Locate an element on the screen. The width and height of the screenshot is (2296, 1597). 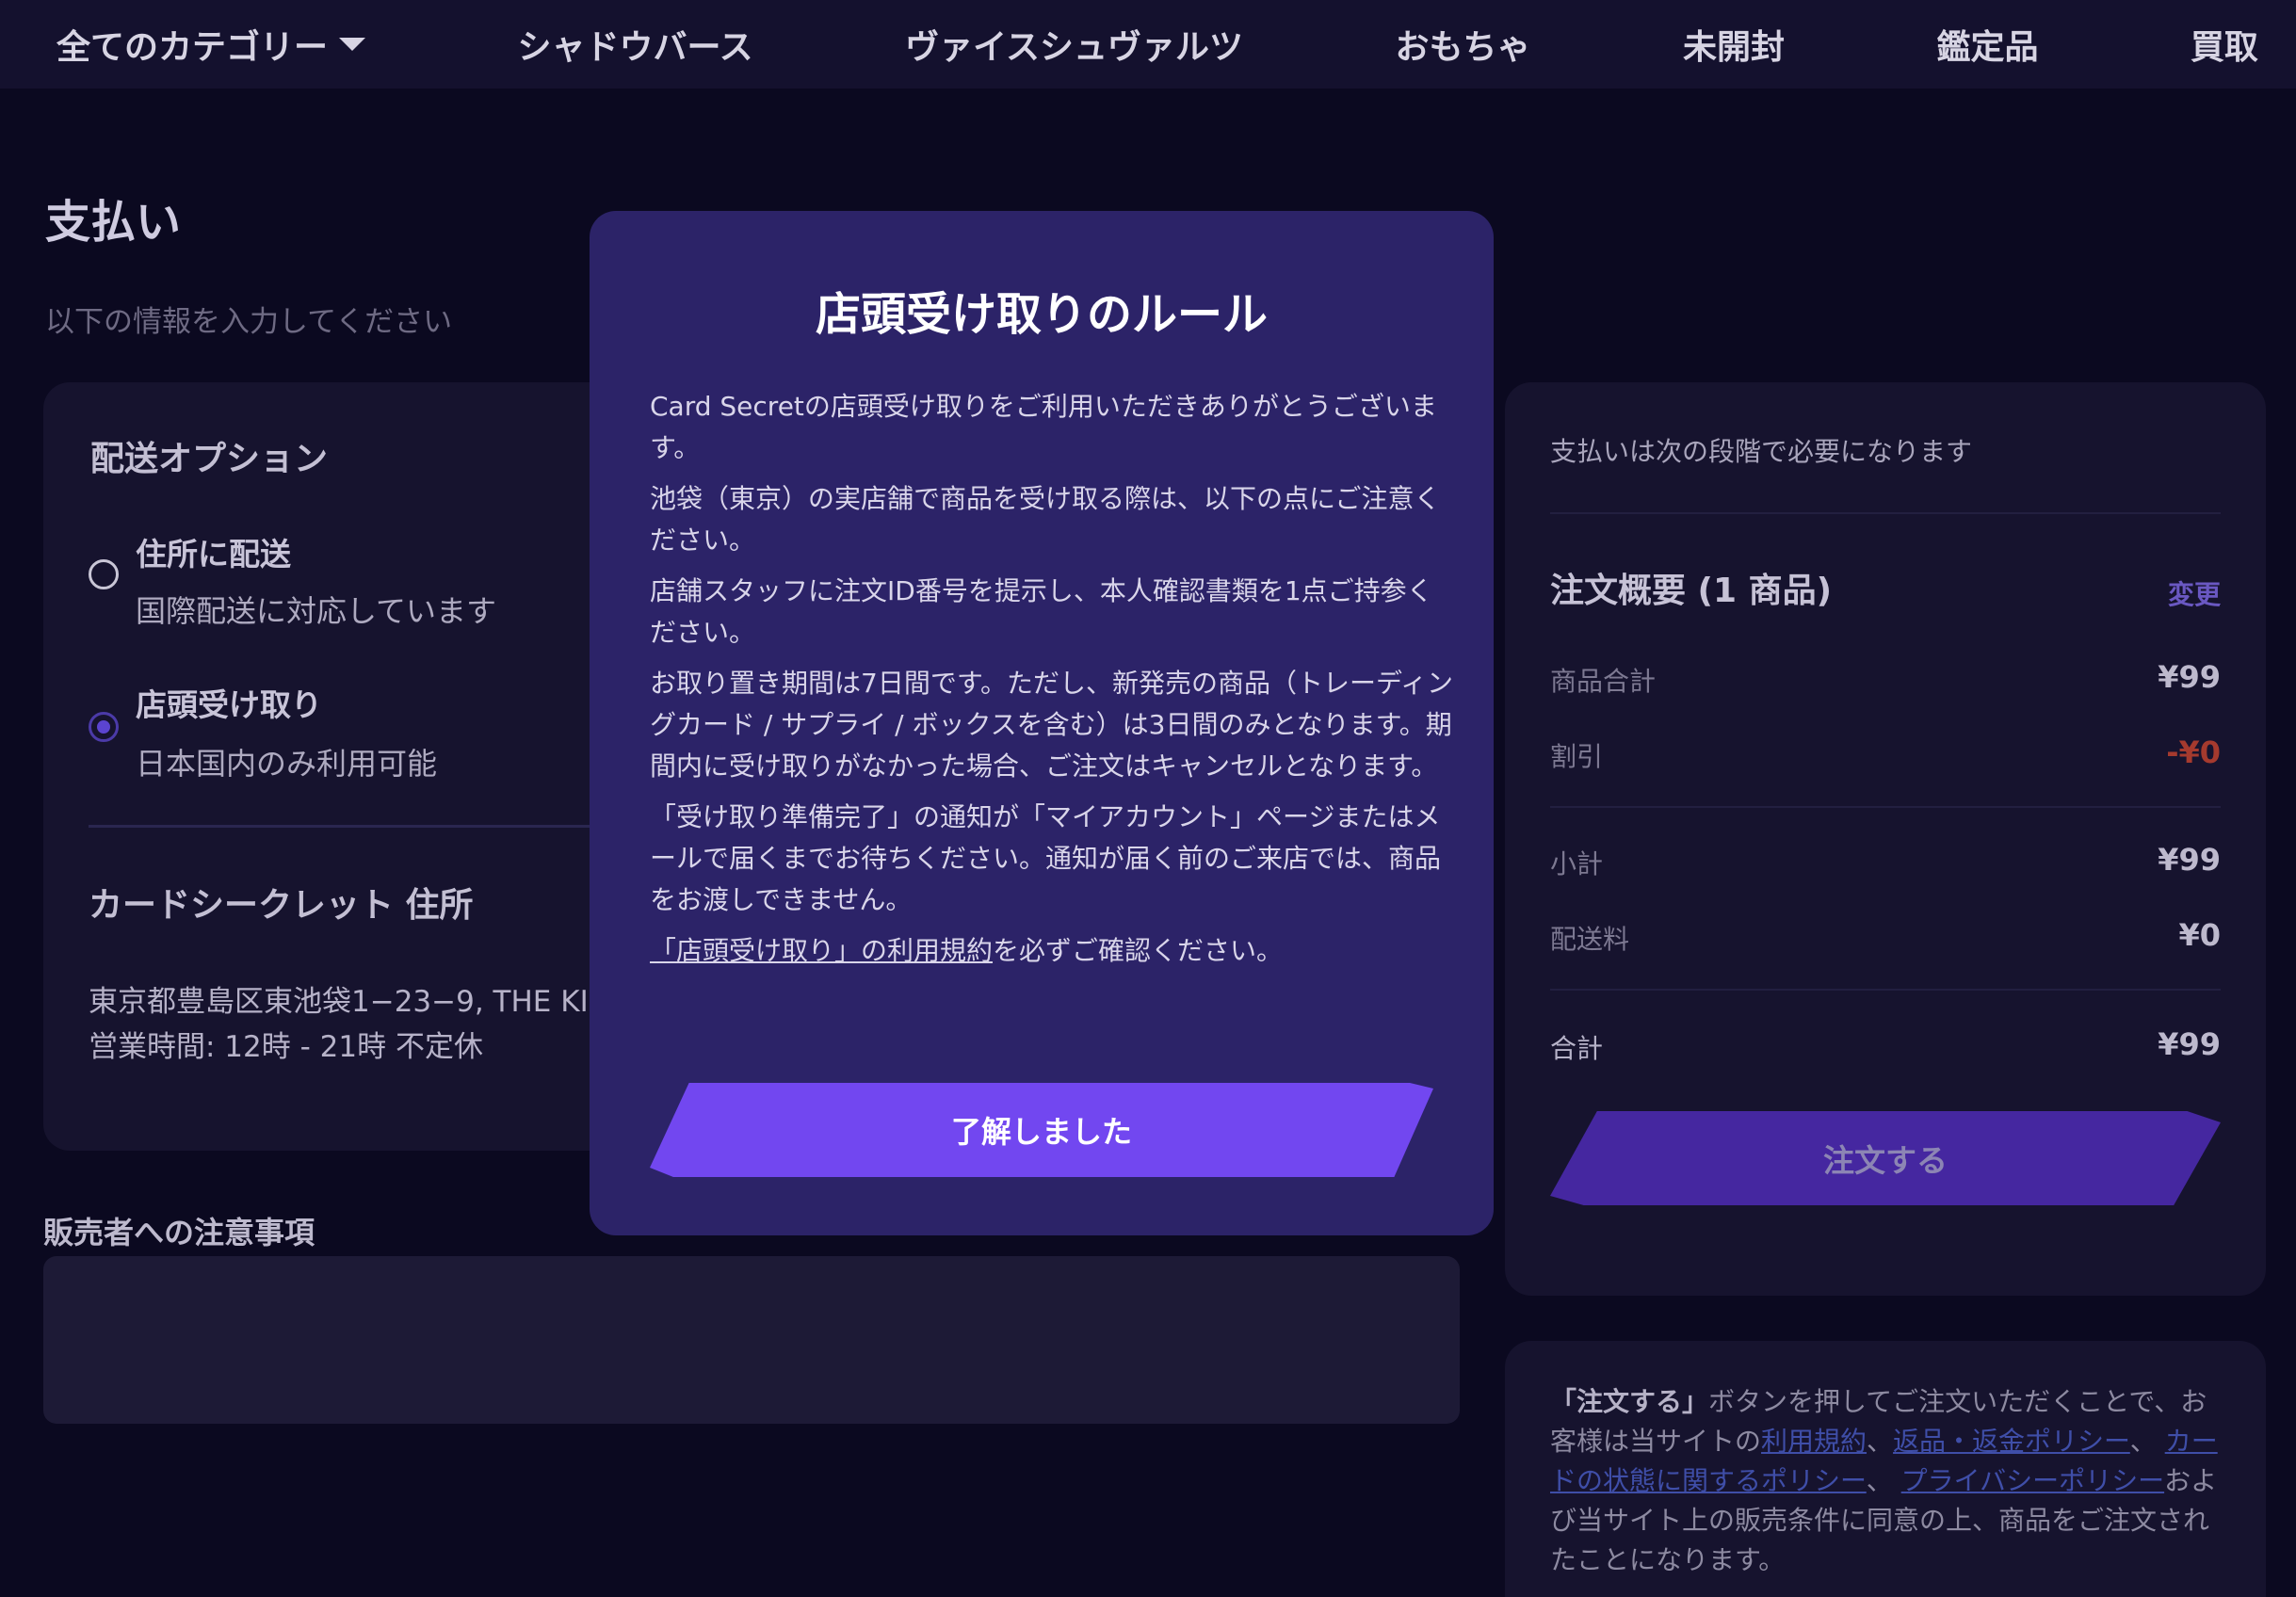
shop-address-title: カードシークレット 住所 is located at coordinates (281, 905).